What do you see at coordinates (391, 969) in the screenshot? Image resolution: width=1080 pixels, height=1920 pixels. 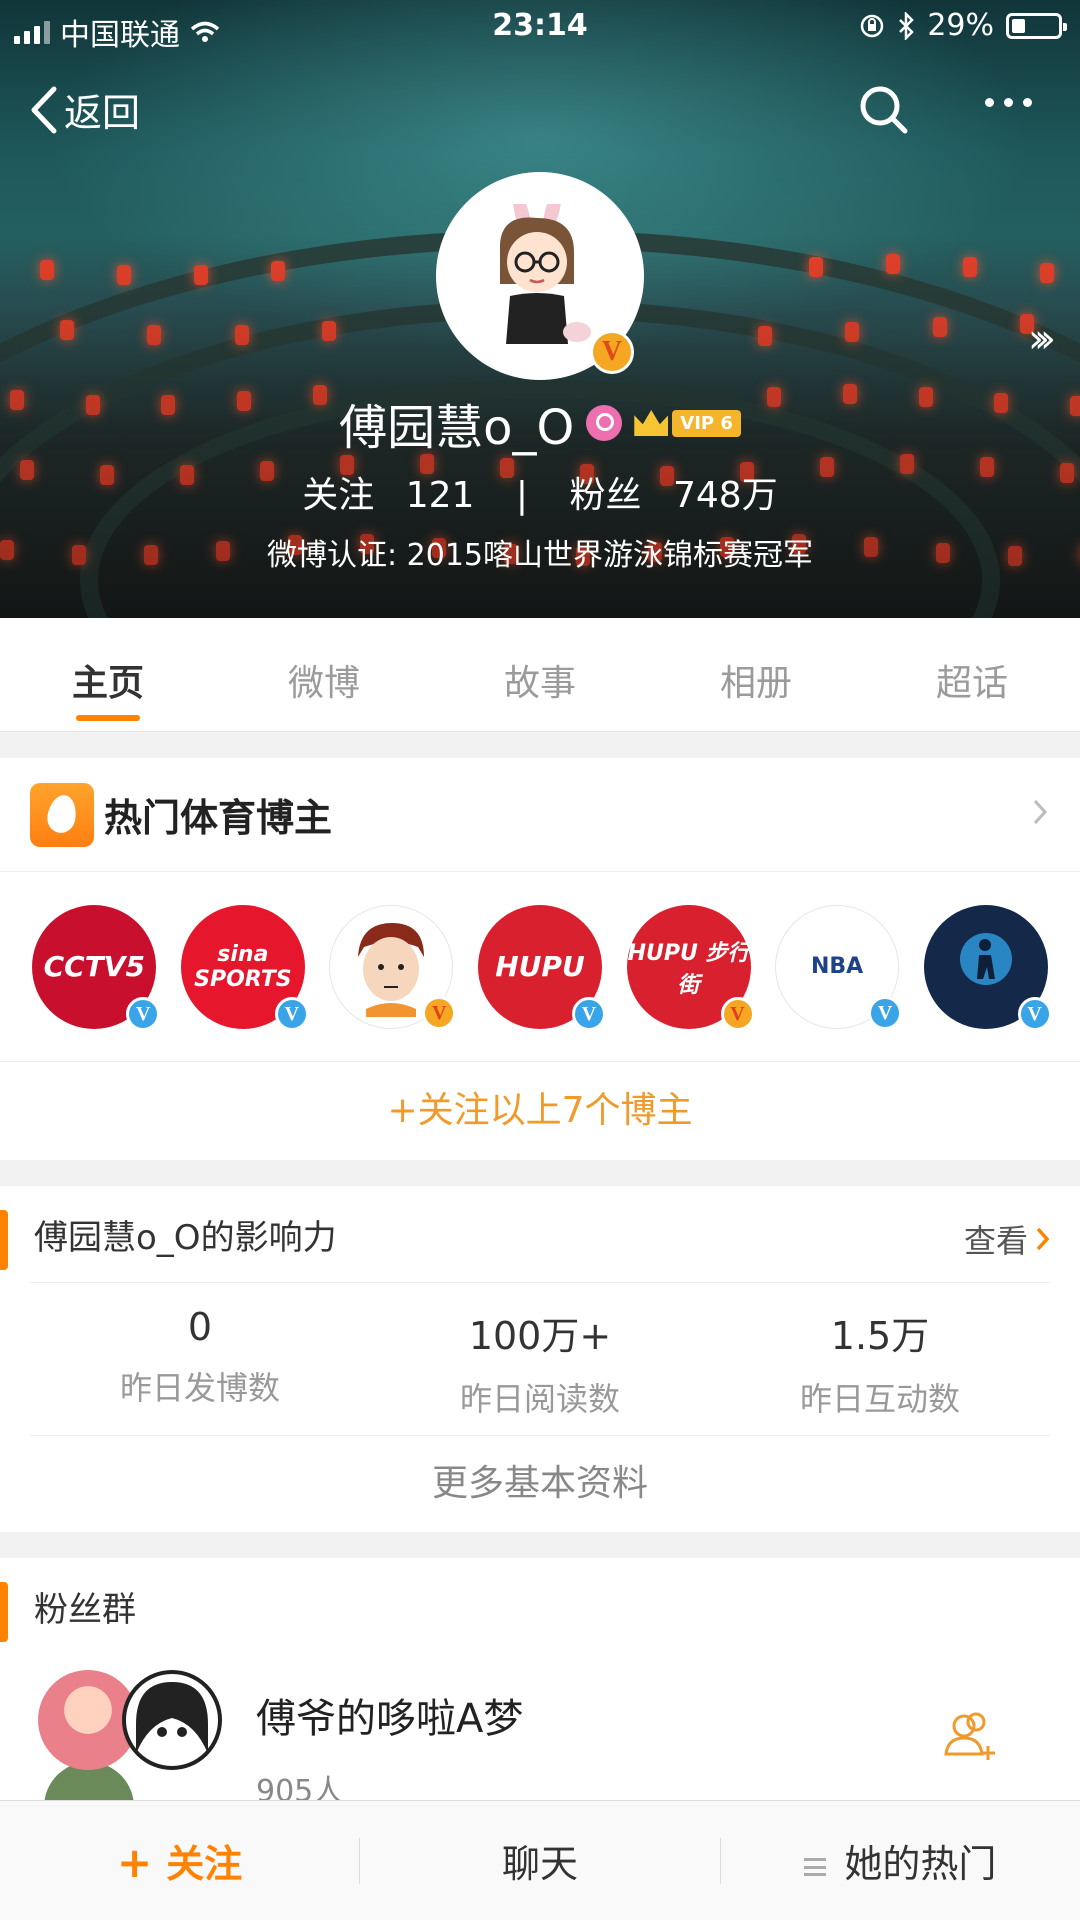 I see `cartoon-face-icon` at bounding box center [391, 969].